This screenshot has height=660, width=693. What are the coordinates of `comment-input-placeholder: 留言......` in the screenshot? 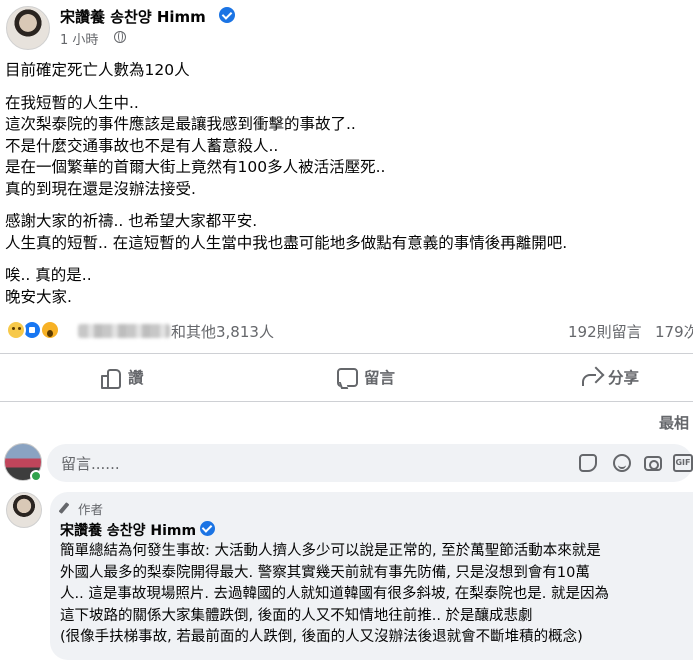 It's located at (90, 464).